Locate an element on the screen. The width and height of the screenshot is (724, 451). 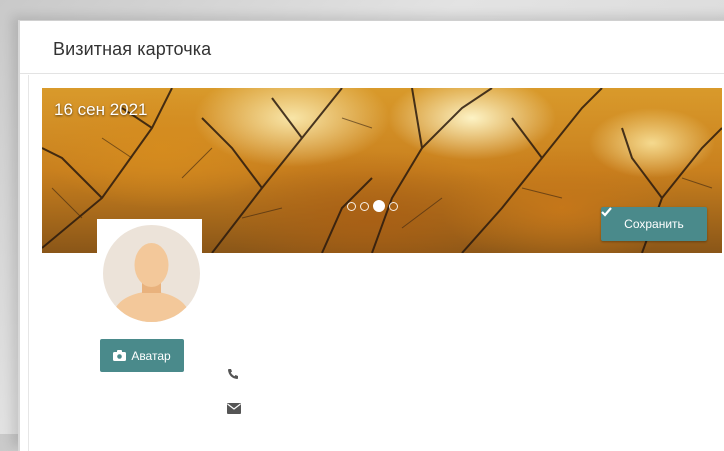
avatar-button-label: Аватар is located at coordinates (151, 355).